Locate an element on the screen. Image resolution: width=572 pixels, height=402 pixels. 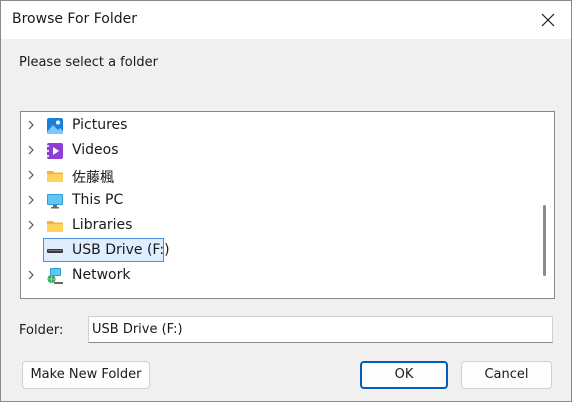
vertical-scrollbar-thumb is located at coordinates (544, 240).